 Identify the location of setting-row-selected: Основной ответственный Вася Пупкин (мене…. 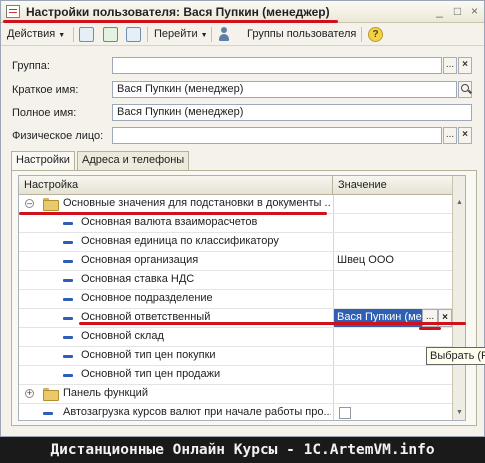
(235, 318).